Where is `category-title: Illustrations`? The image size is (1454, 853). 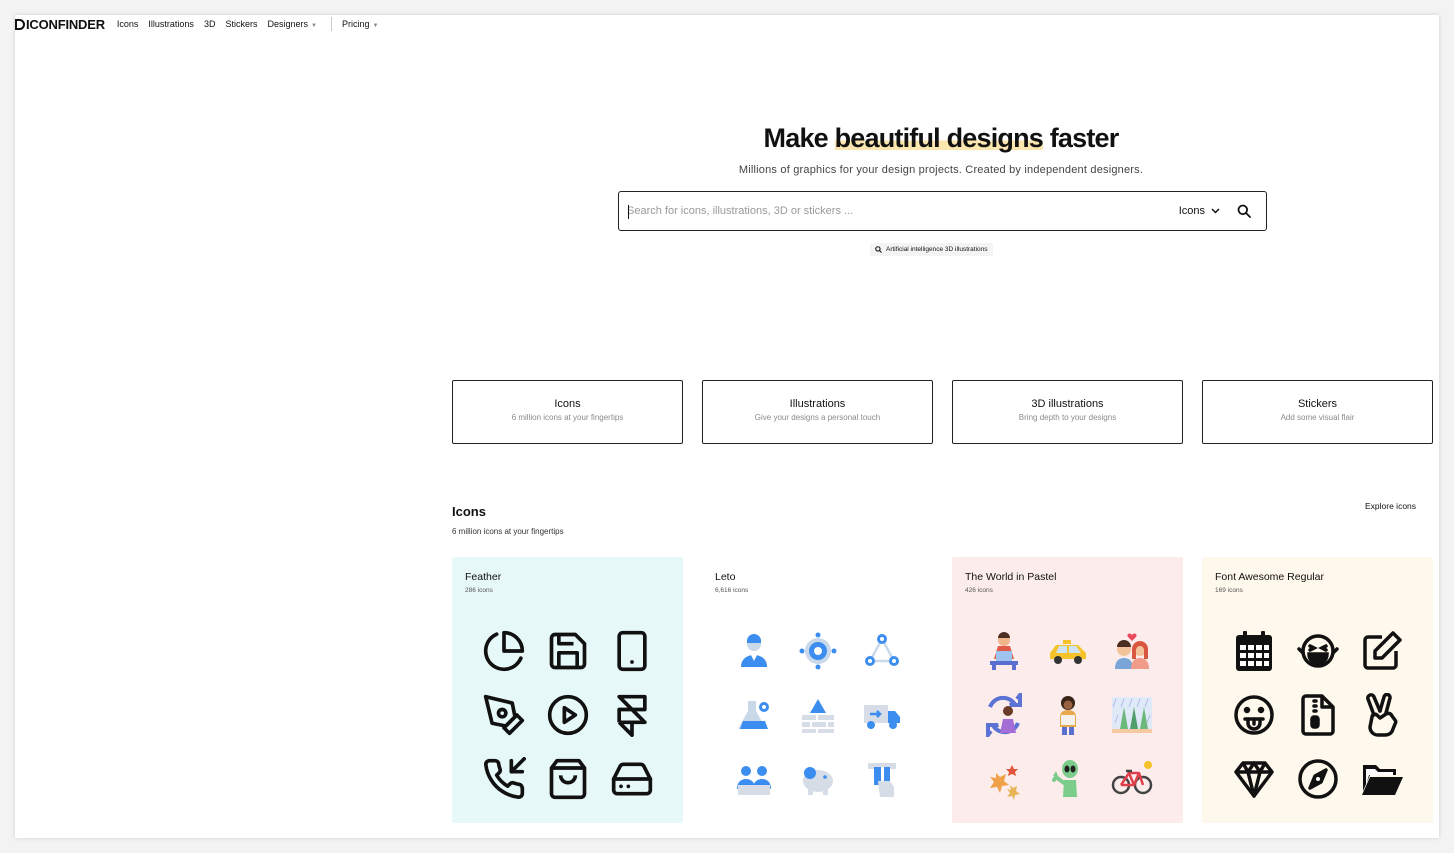 category-title: Illustrations is located at coordinates (817, 404).